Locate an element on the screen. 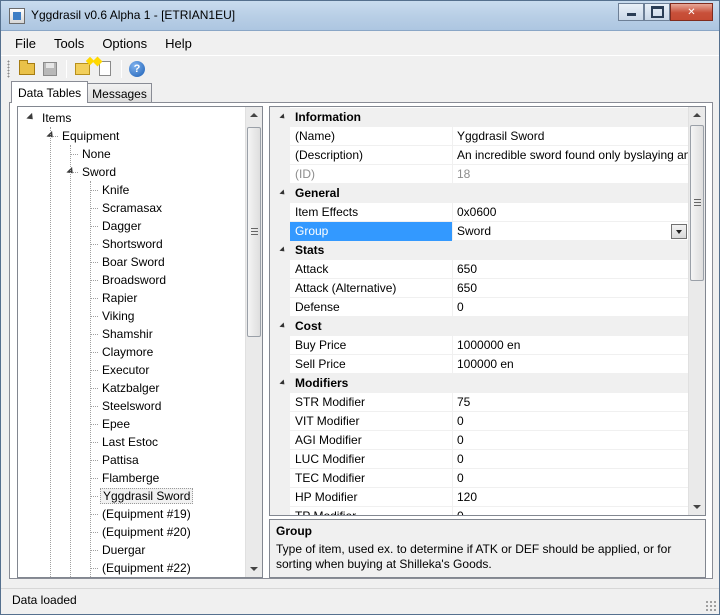 The height and width of the screenshot is (615, 720). title-bar: Yggdrasil v0.6 Alpha 1 - [ETRIAN1EU] ✕ is located at coordinates (360, 16).